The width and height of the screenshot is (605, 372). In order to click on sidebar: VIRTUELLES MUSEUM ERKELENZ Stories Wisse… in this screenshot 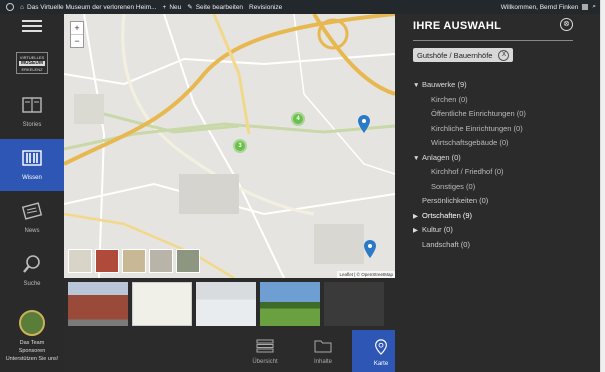, I will do `click(32, 193)`.